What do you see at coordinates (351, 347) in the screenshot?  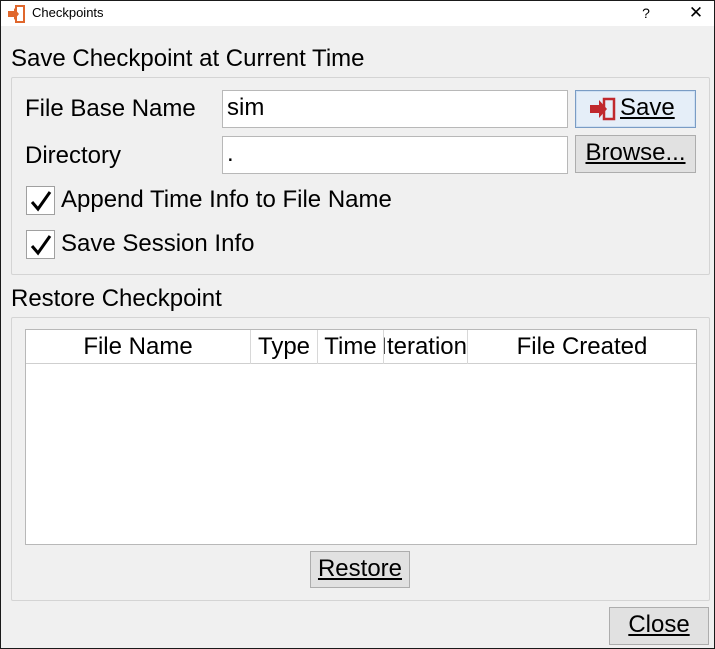 I see `column-header-time: Time` at bounding box center [351, 347].